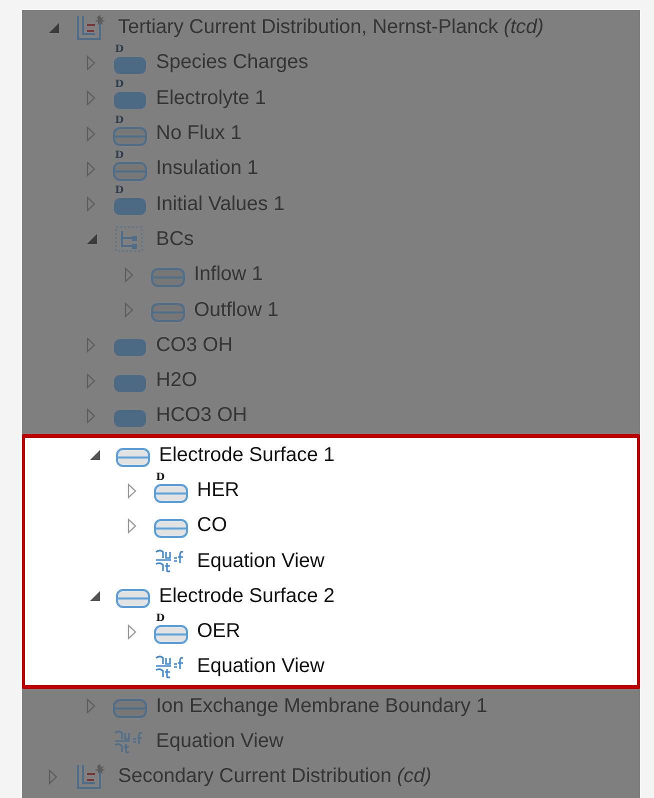 The image size is (654, 798). What do you see at coordinates (177, 380) in the screenshot?
I see `tree-item-label: H2O` at bounding box center [177, 380].